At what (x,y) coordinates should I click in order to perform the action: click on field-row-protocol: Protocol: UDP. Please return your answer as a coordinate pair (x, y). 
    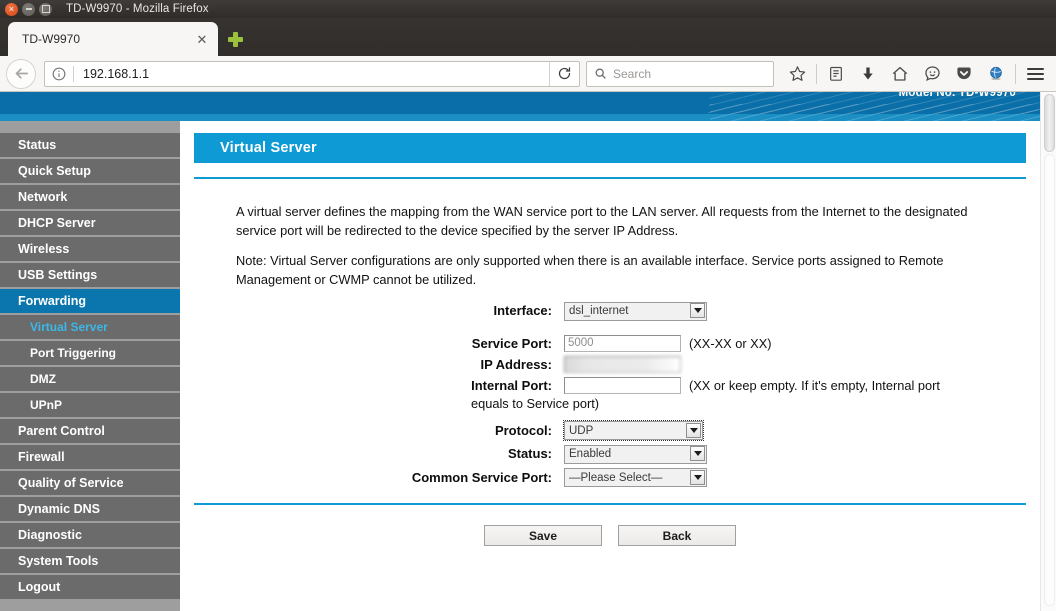
    Looking at the image, I should click on (610, 431).